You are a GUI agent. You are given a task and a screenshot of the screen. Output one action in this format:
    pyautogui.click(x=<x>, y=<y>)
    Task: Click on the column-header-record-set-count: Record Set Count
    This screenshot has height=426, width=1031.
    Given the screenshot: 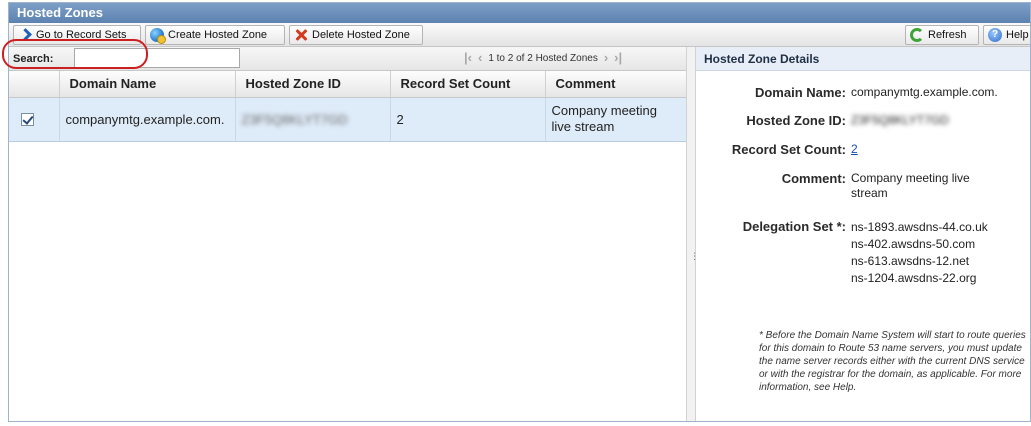 What is the action you would take?
    pyautogui.click(x=468, y=84)
    